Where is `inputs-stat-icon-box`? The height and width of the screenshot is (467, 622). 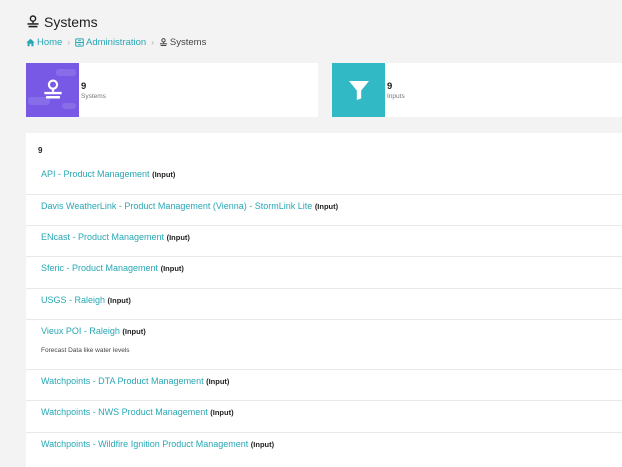 inputs-stat-icon-box is located at coordinates (358, 90).